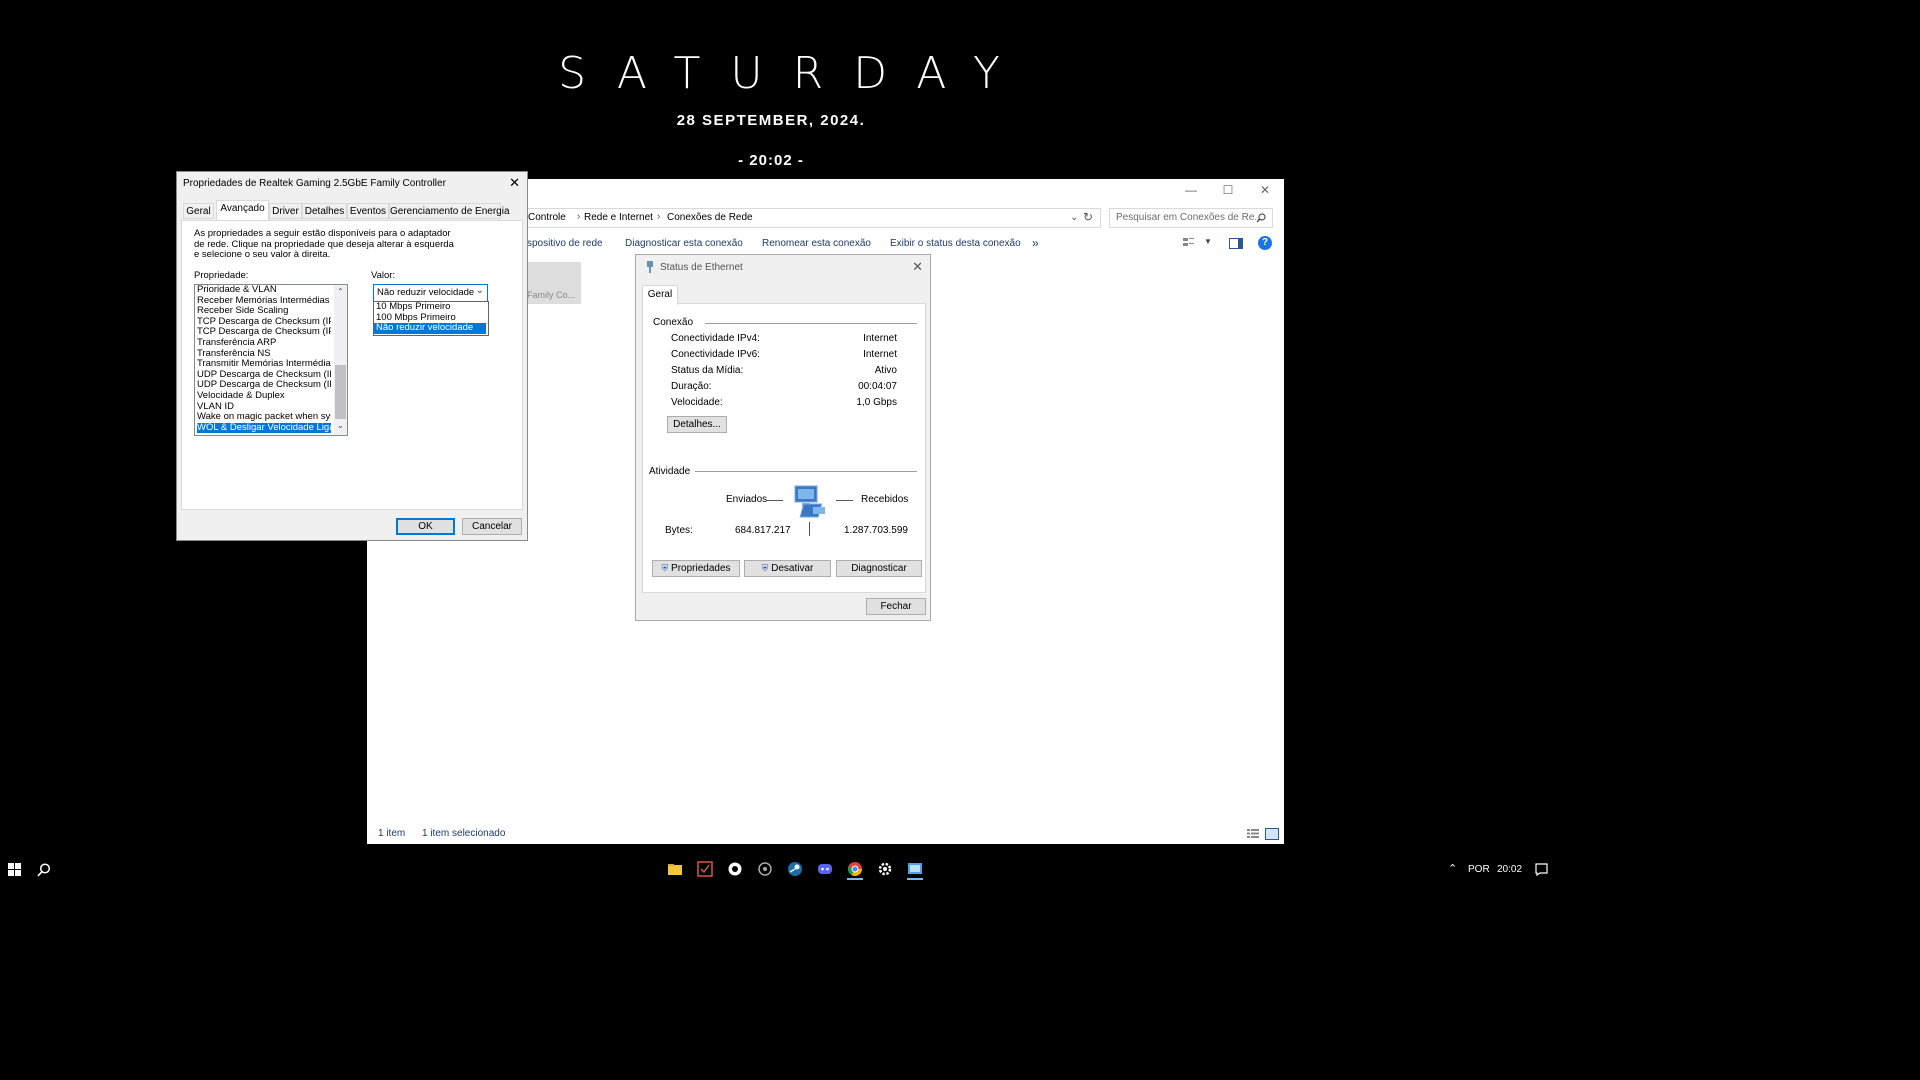  I want to click on tab-details: Detalhes, so click(324, 211).